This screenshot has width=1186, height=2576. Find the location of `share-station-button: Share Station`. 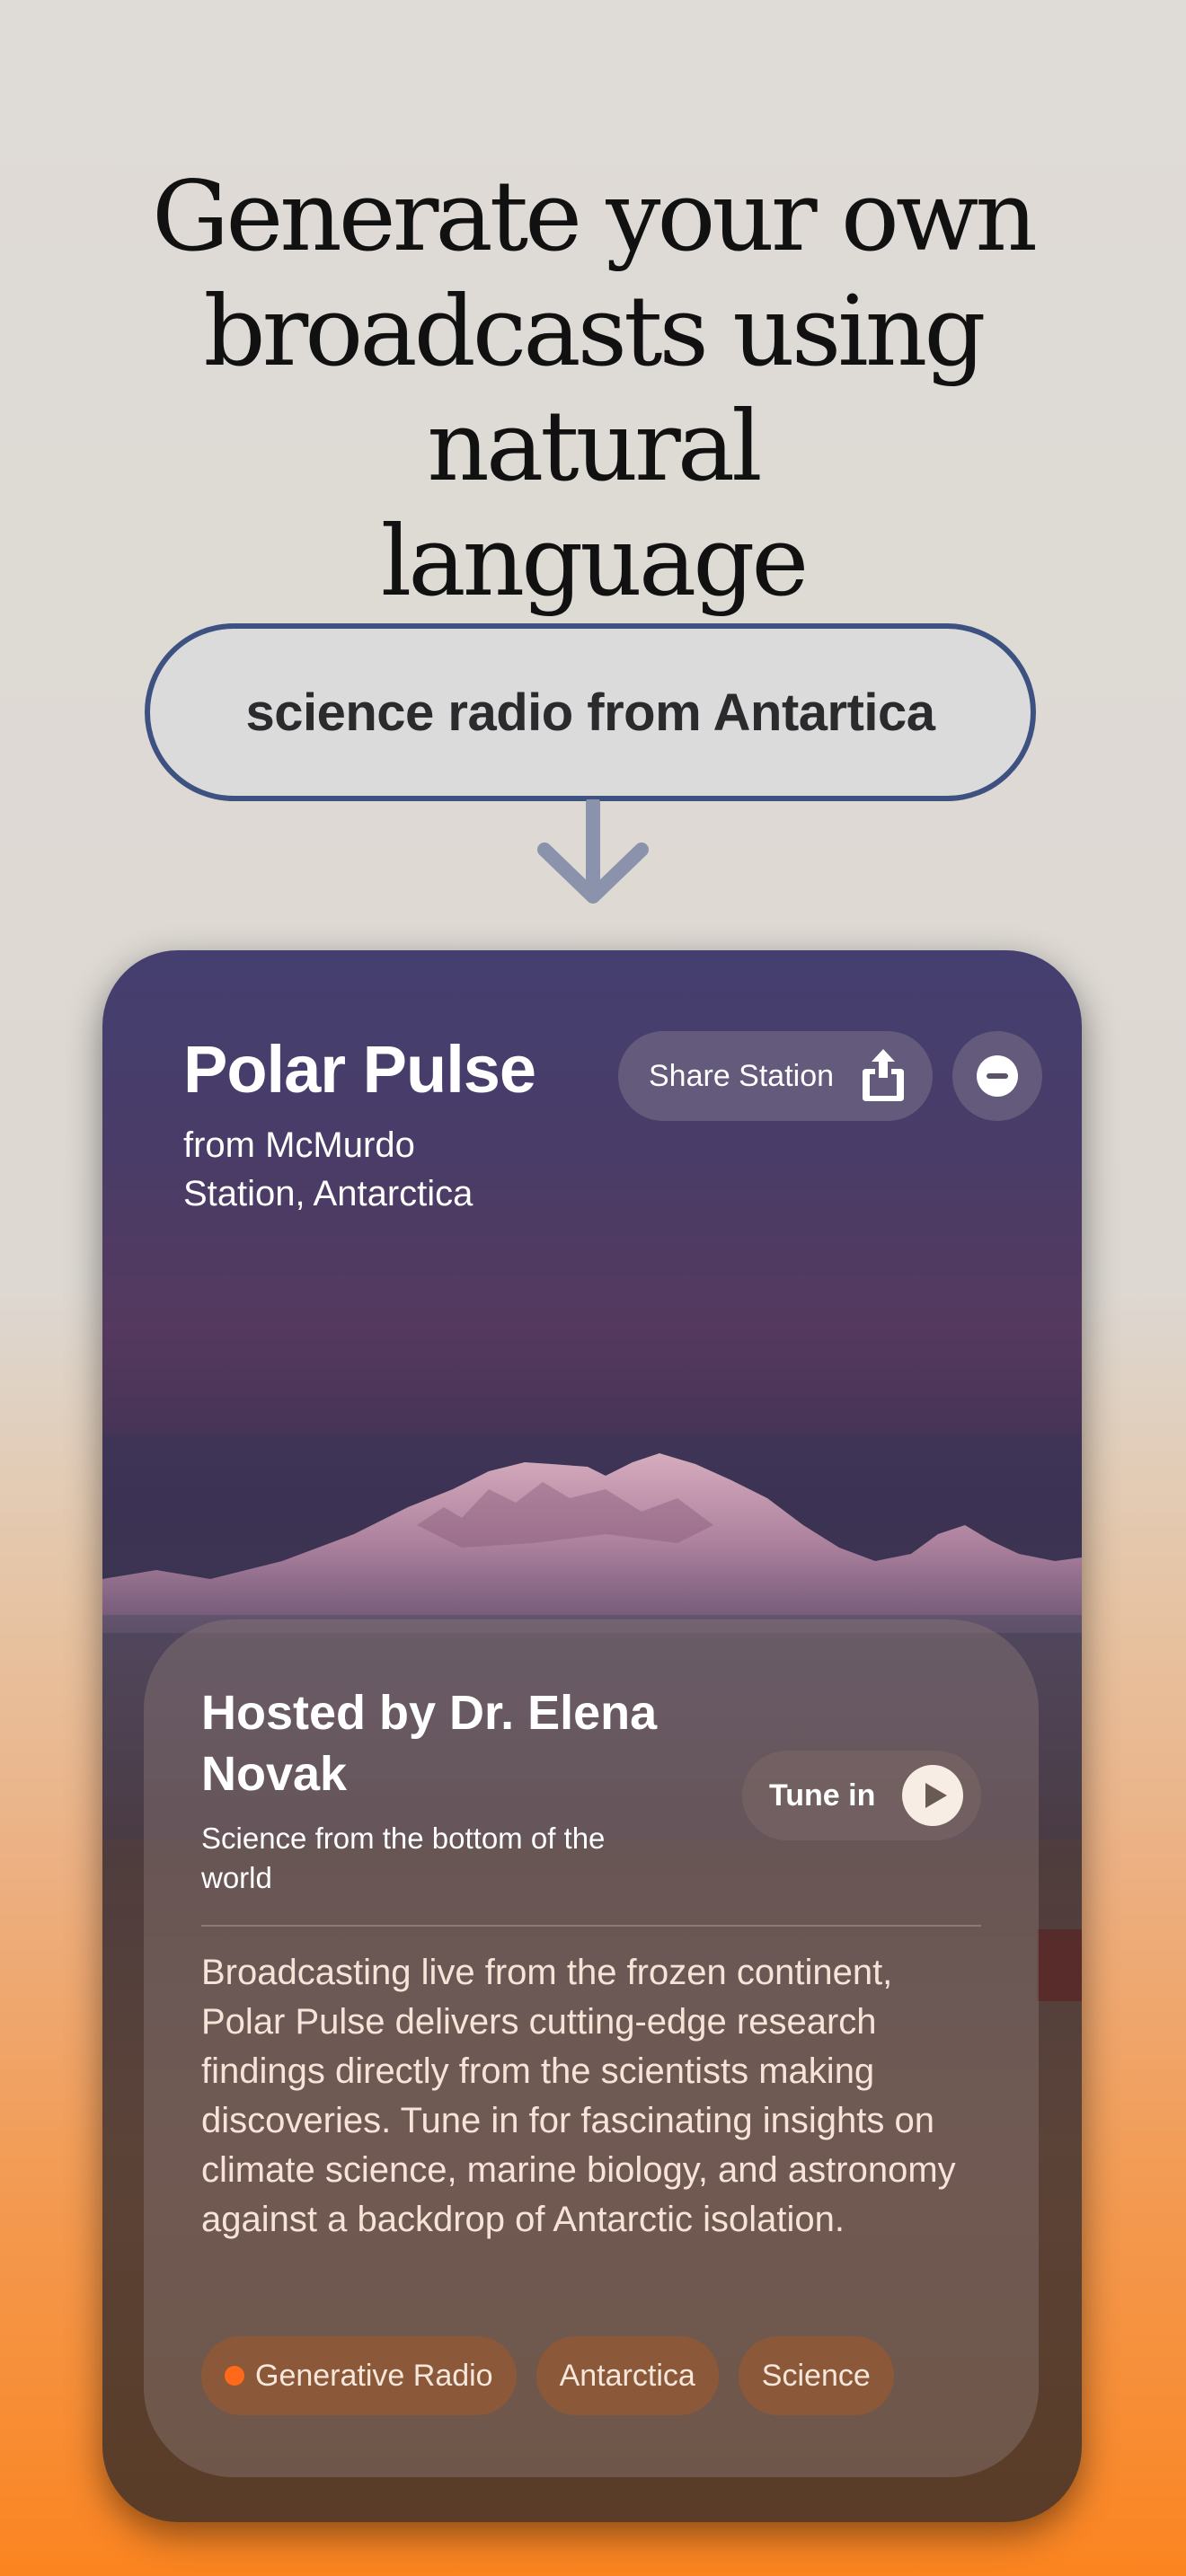

share-station-button: Share Station is located at coordinates (775, 1076).